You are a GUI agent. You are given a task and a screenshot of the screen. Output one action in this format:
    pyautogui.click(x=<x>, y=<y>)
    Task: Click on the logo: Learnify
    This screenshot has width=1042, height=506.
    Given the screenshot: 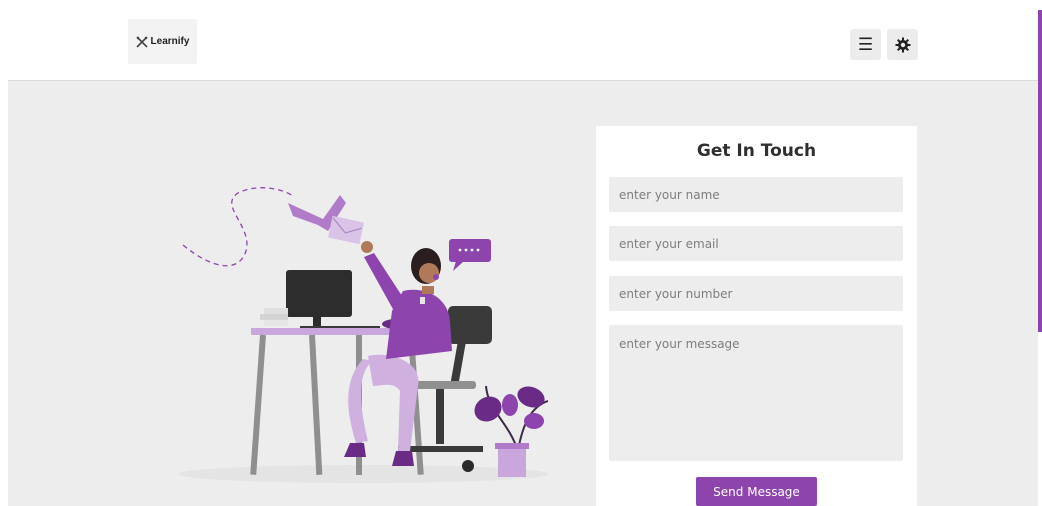 What is the action you would take?
    pyautogui.click(x=162, y=41)
    